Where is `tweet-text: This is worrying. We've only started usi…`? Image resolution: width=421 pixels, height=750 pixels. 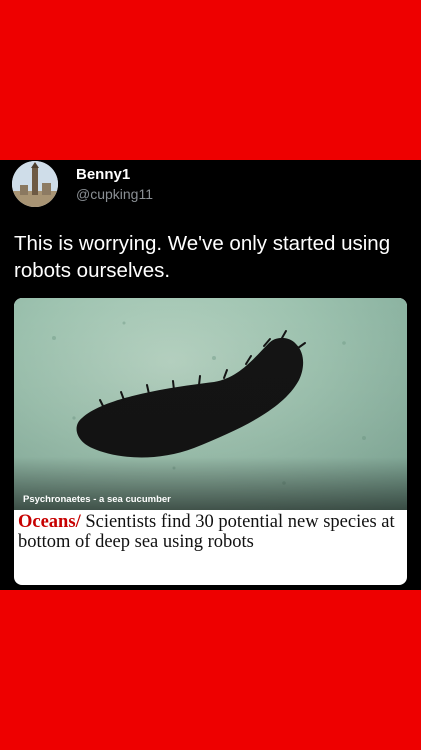
tweet-text: This is worrying. We've only started usi… is located at coordinates (202, 257).